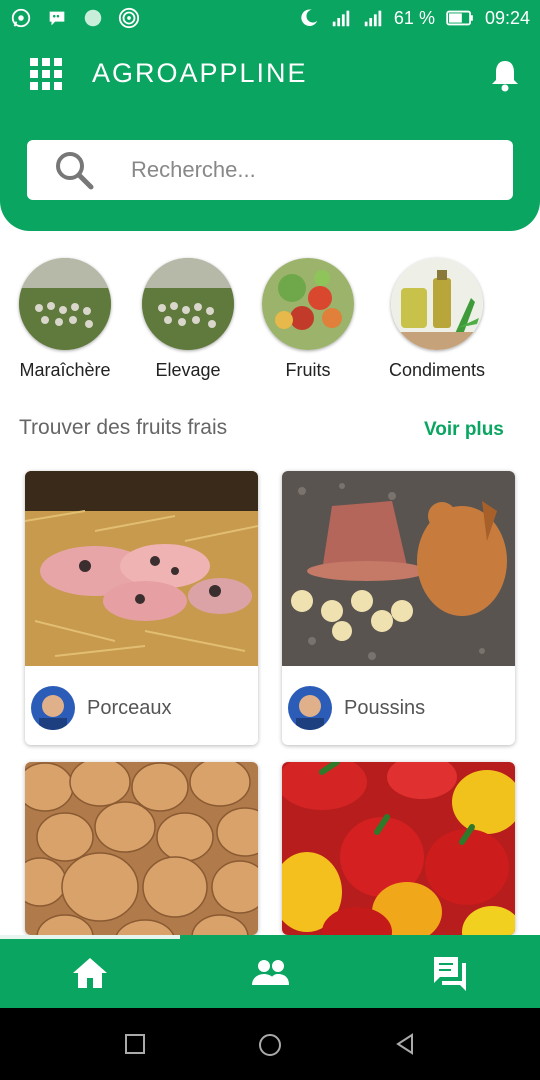 Image resolution: width=540 pixels, height=1080 pixels. What do you see at coordinates (65, 370) in the screenshot?
I see `category-label: Maraîchère` at bounding box center [65, 370].